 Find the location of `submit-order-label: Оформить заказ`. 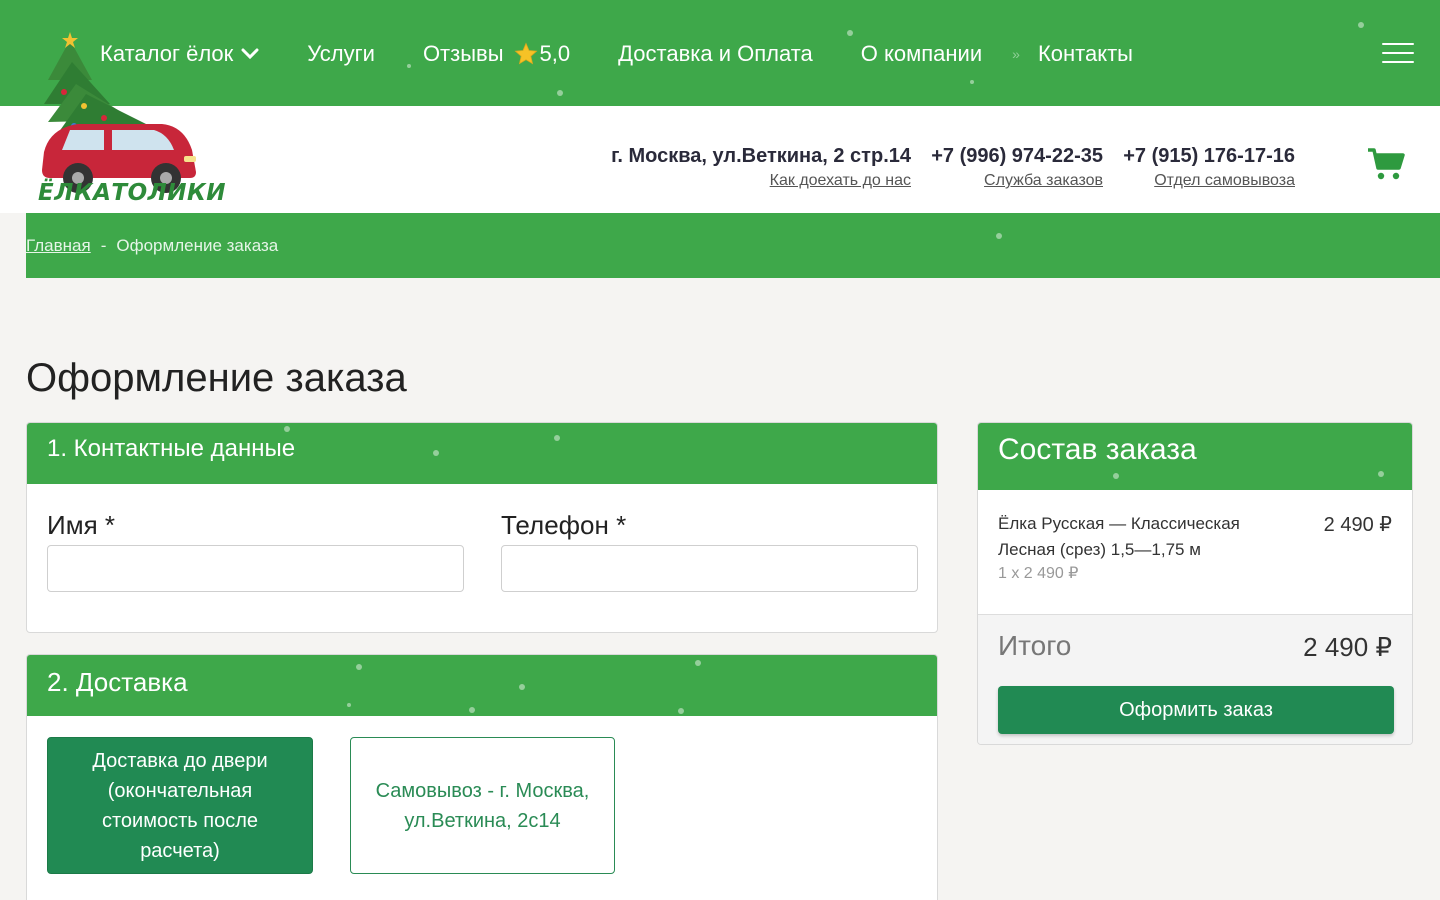

submit-order-label: Оформить заказ is located at coordinates (1196, 709).